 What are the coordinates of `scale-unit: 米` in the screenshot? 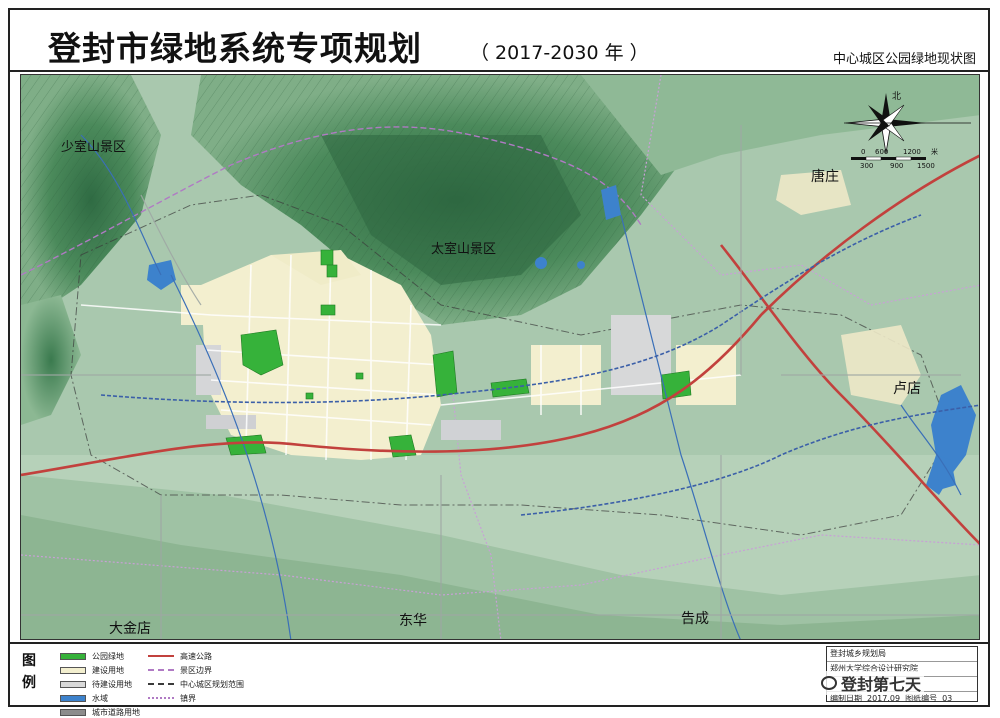 It's located at (934, 151).